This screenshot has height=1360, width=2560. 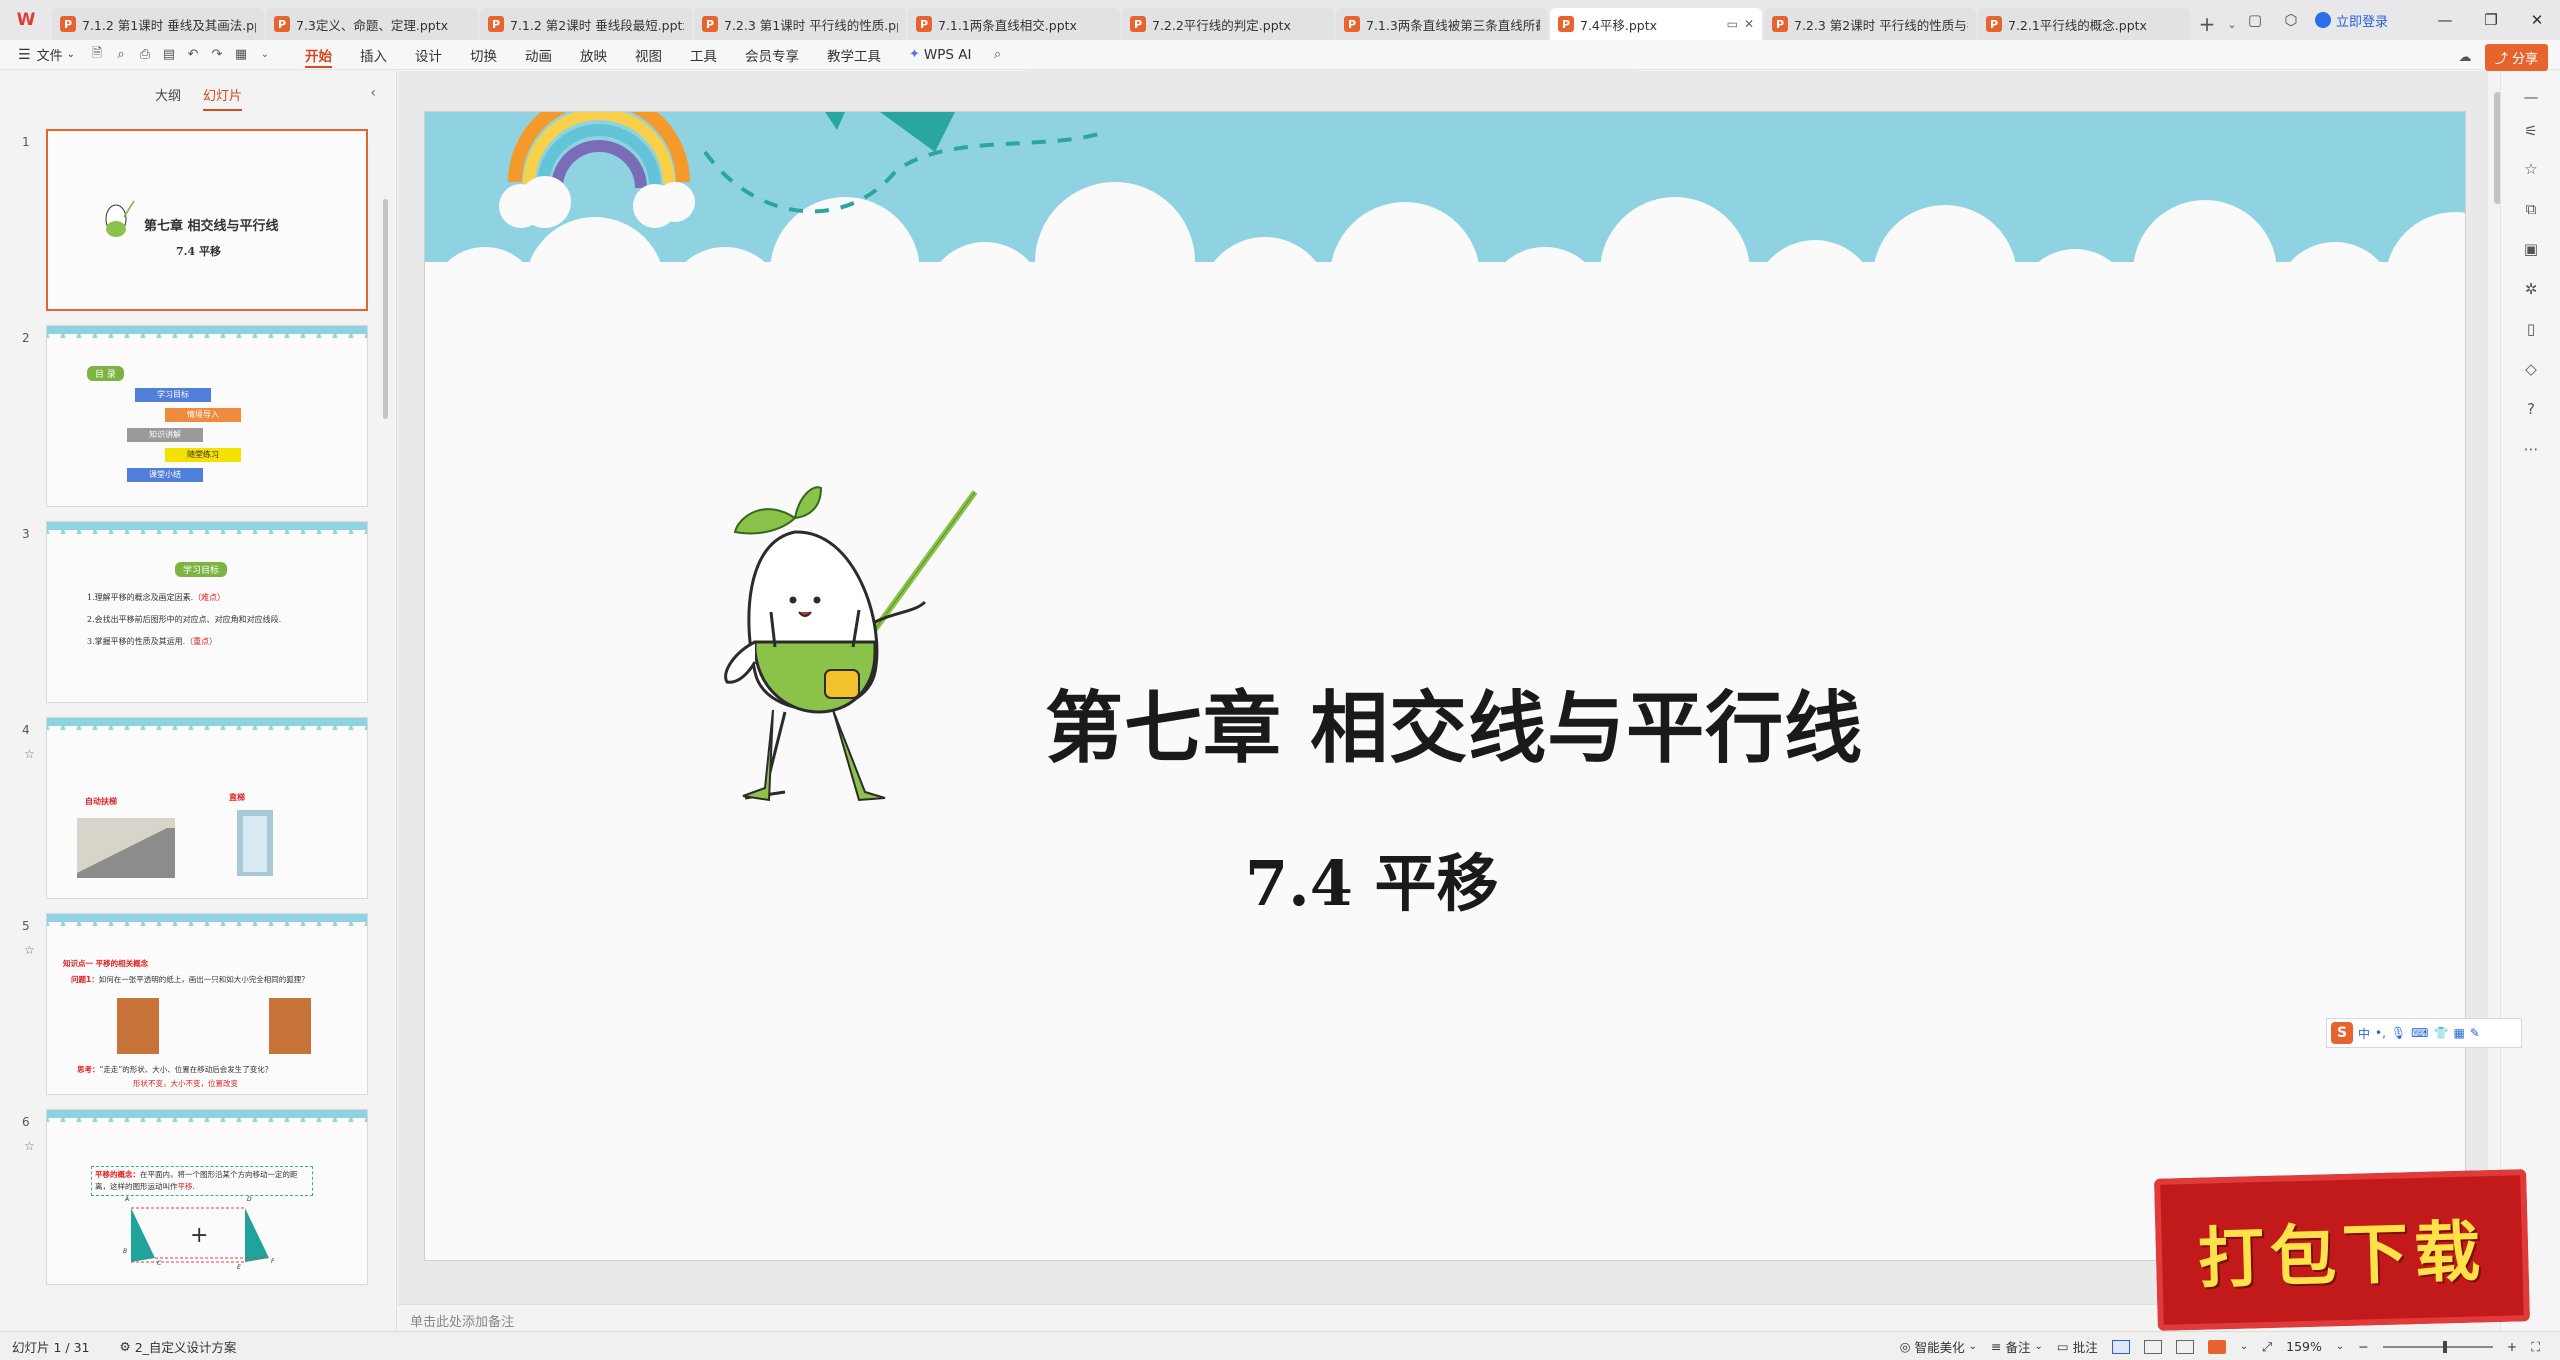 I want to click on file-menu: ☰ 文件 ⌄, so click(x=42, y=55).